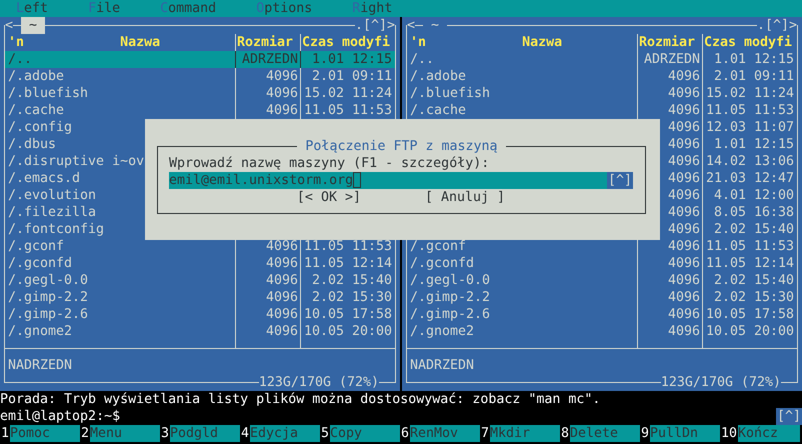 This screenshot has height=444, width=802. I want to click on file-name: /.fontconfig, so click(56, 229).